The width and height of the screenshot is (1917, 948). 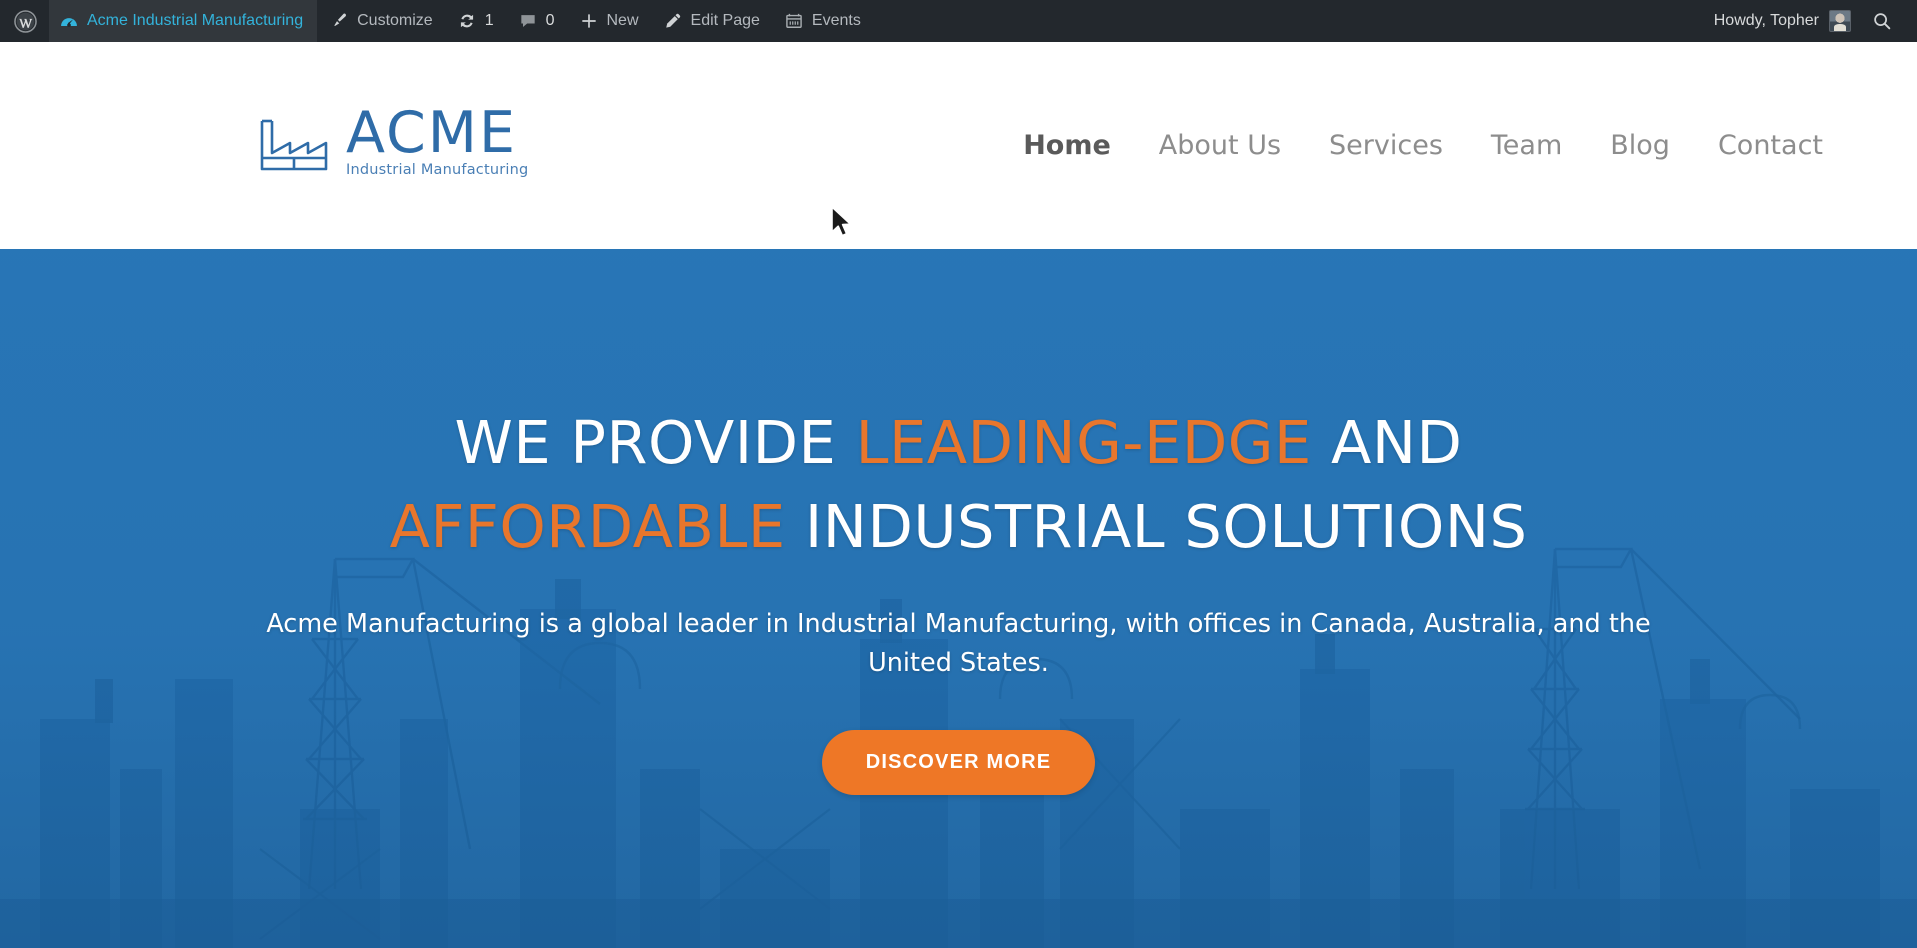 I want to click on update-refresh-icon, so click(x=467, y=21).